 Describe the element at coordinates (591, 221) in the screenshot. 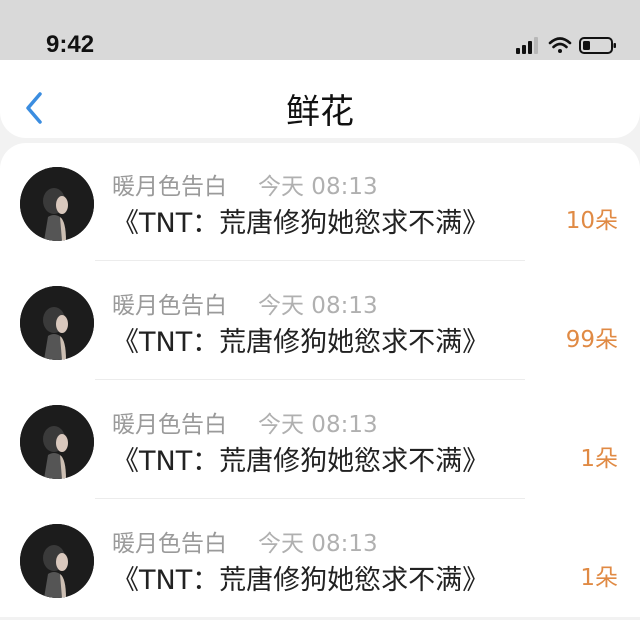

I see `flower-count: 10朵` at that location.